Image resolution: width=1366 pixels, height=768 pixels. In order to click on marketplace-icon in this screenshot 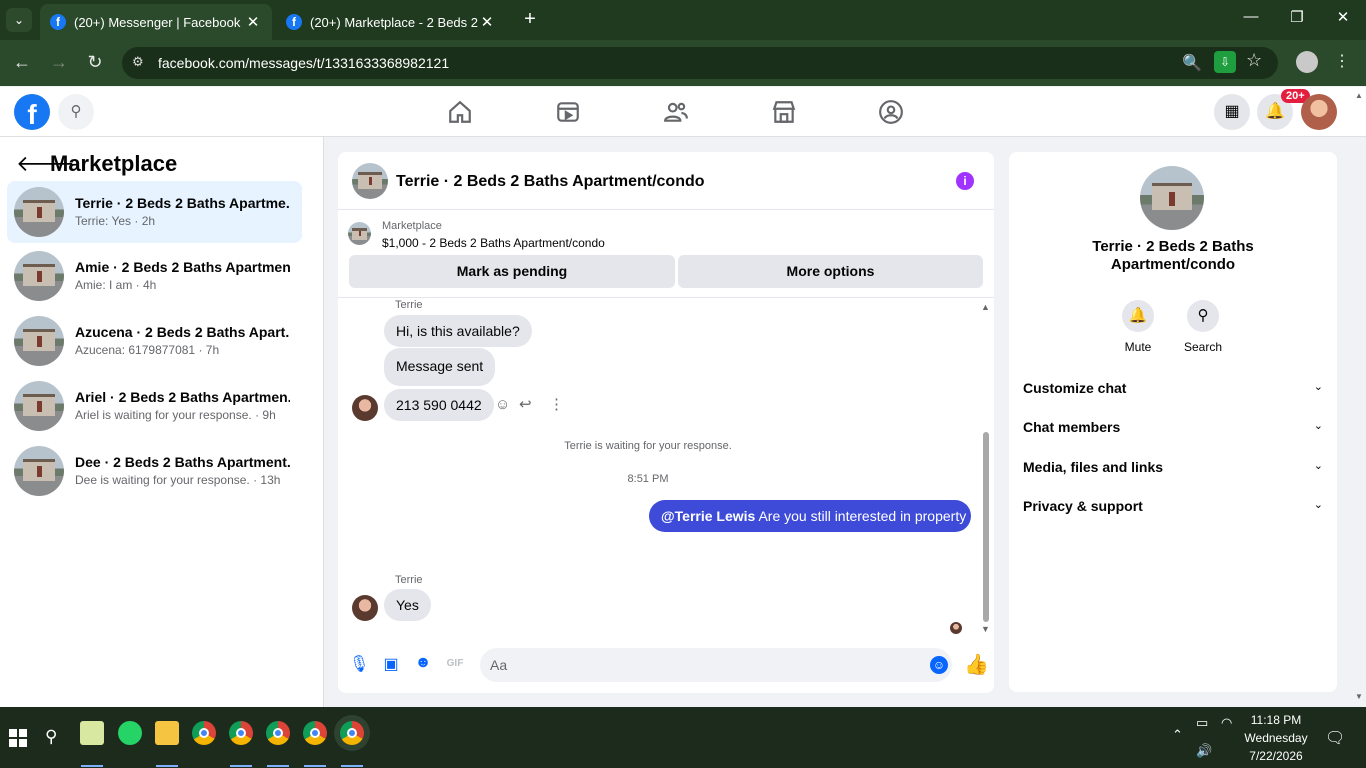, I will do `click(784, 112)`.